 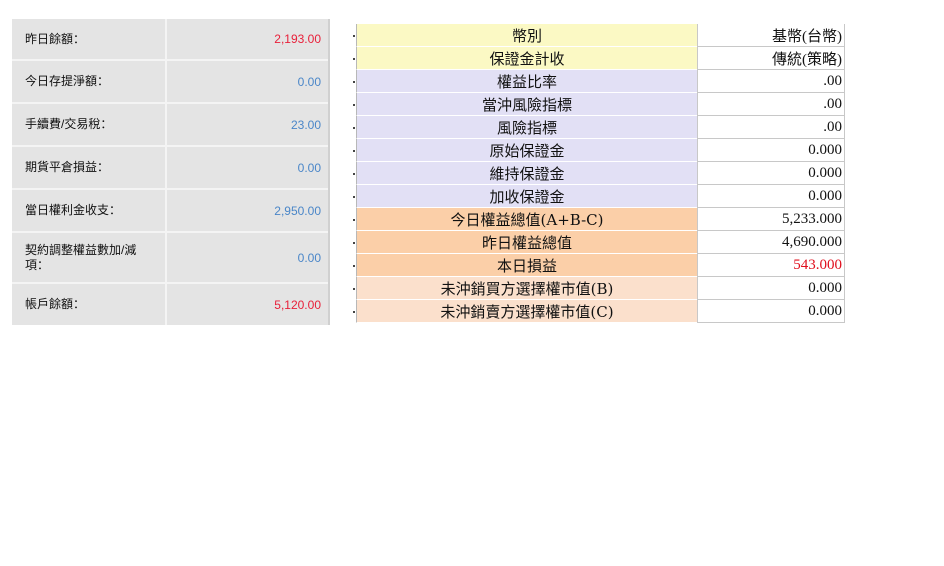 What do you see at coordinates (526, 58) in the screenshot?
I see `detail-label: 保證金計收` at bounding box center [526, 58].